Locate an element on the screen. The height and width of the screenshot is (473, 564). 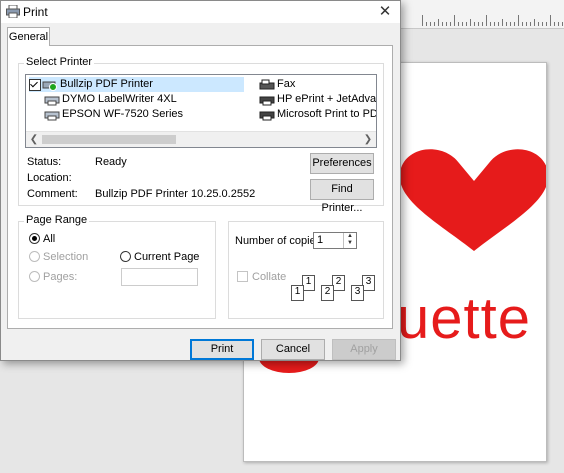
range-current-page-label: Current Page is located at coordinates (167, 257).